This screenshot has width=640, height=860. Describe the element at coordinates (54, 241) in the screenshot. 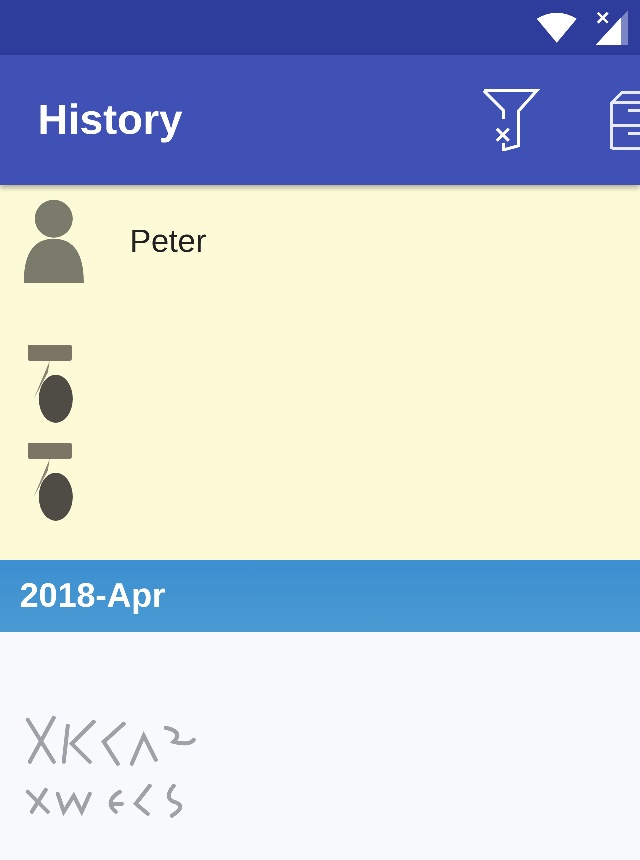

I see `person-icon` at that location.